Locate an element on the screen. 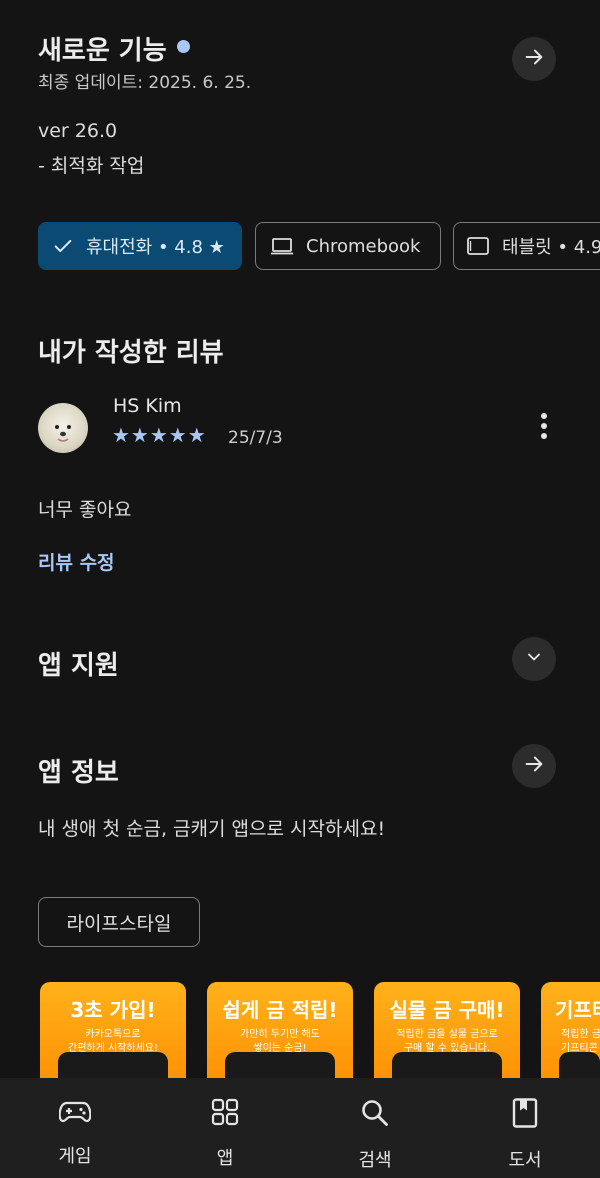 The height and width of the screenshot is (1178, 600). release-note-text: - 최적화 작업 is located at coordinates (91, 166).